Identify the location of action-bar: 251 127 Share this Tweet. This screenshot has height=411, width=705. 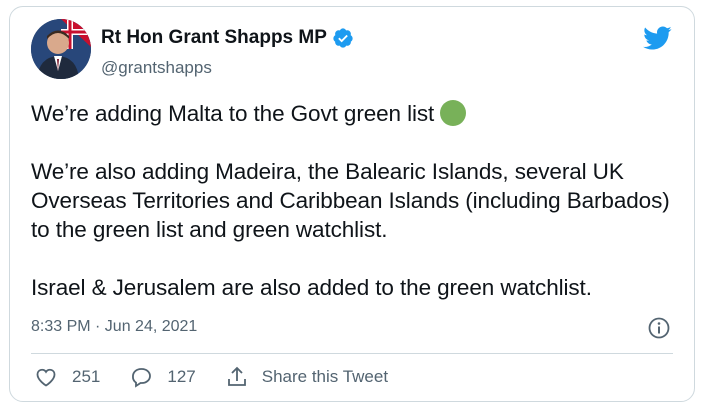
(225, 377).